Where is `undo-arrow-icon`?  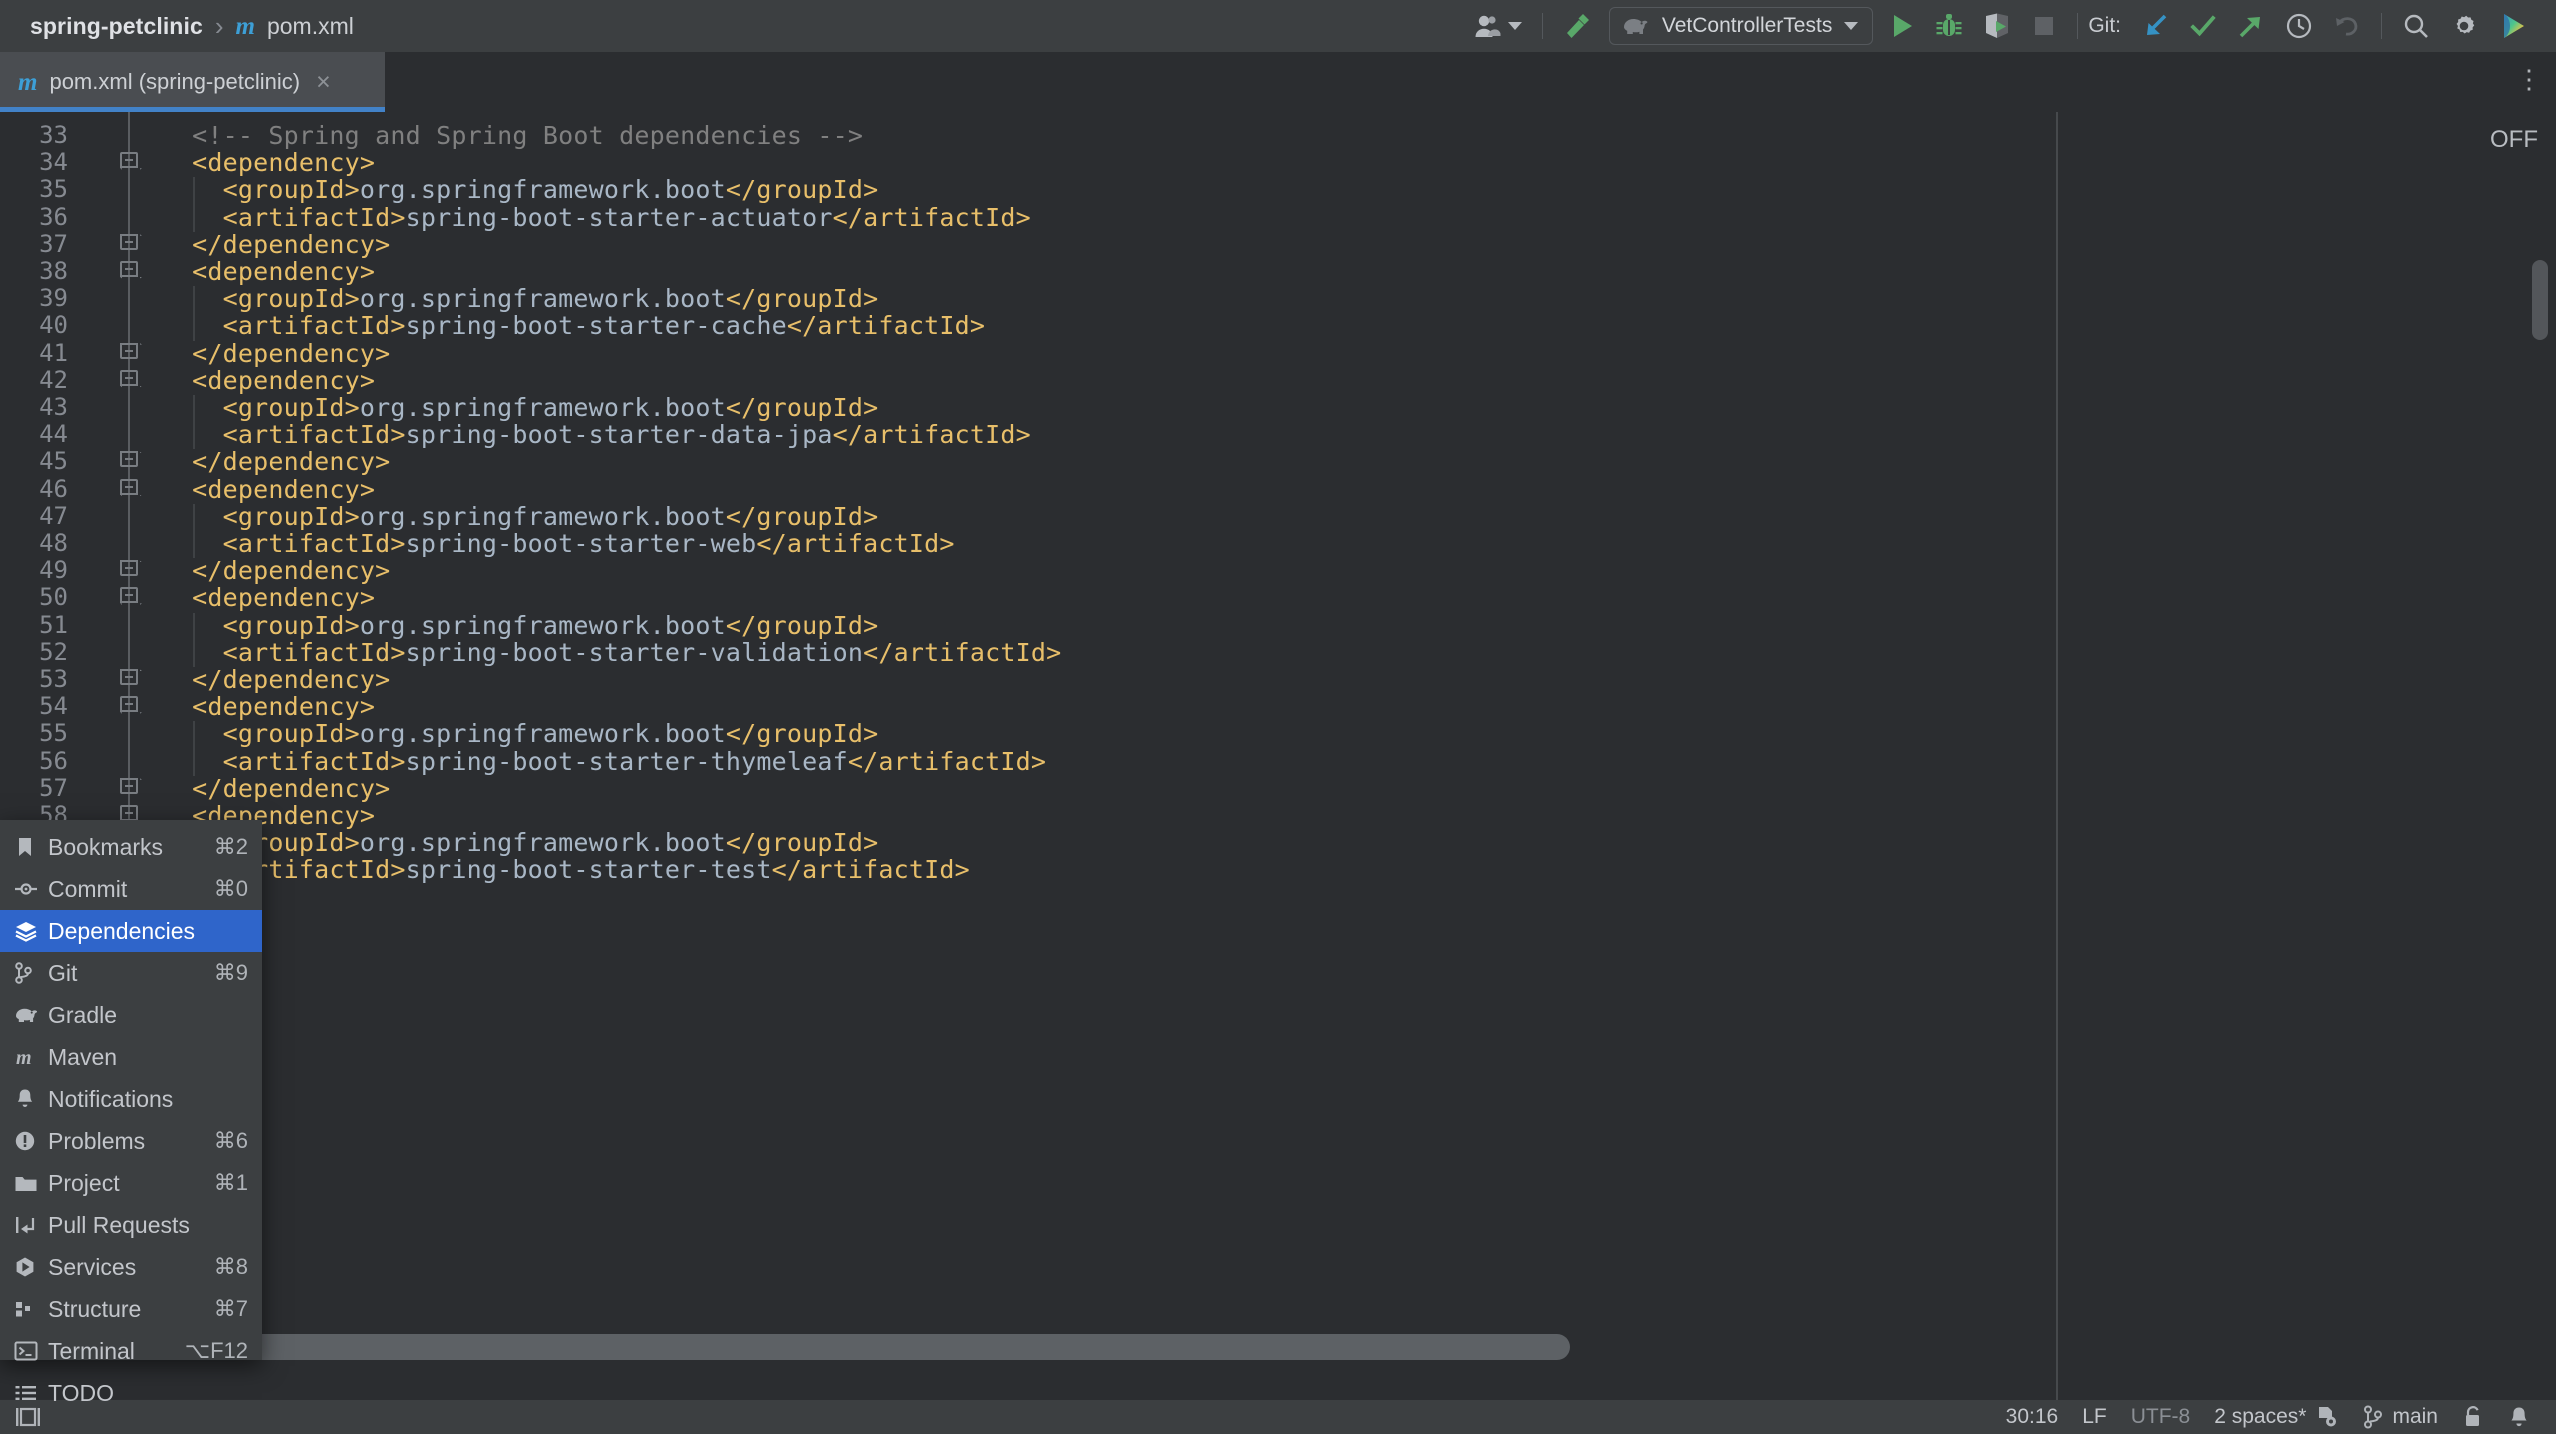 undo-arrow-icon is located at coordinates (2347, 26).